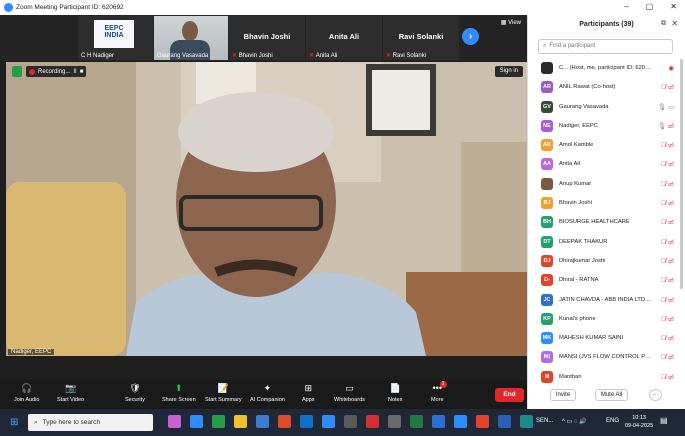 The image size is (685, 436). Describe the element at coordinates (603, 107) in the screenshot. I see `participant-row: GV Gaurang Vasavada 🎙 ▭` at that location.